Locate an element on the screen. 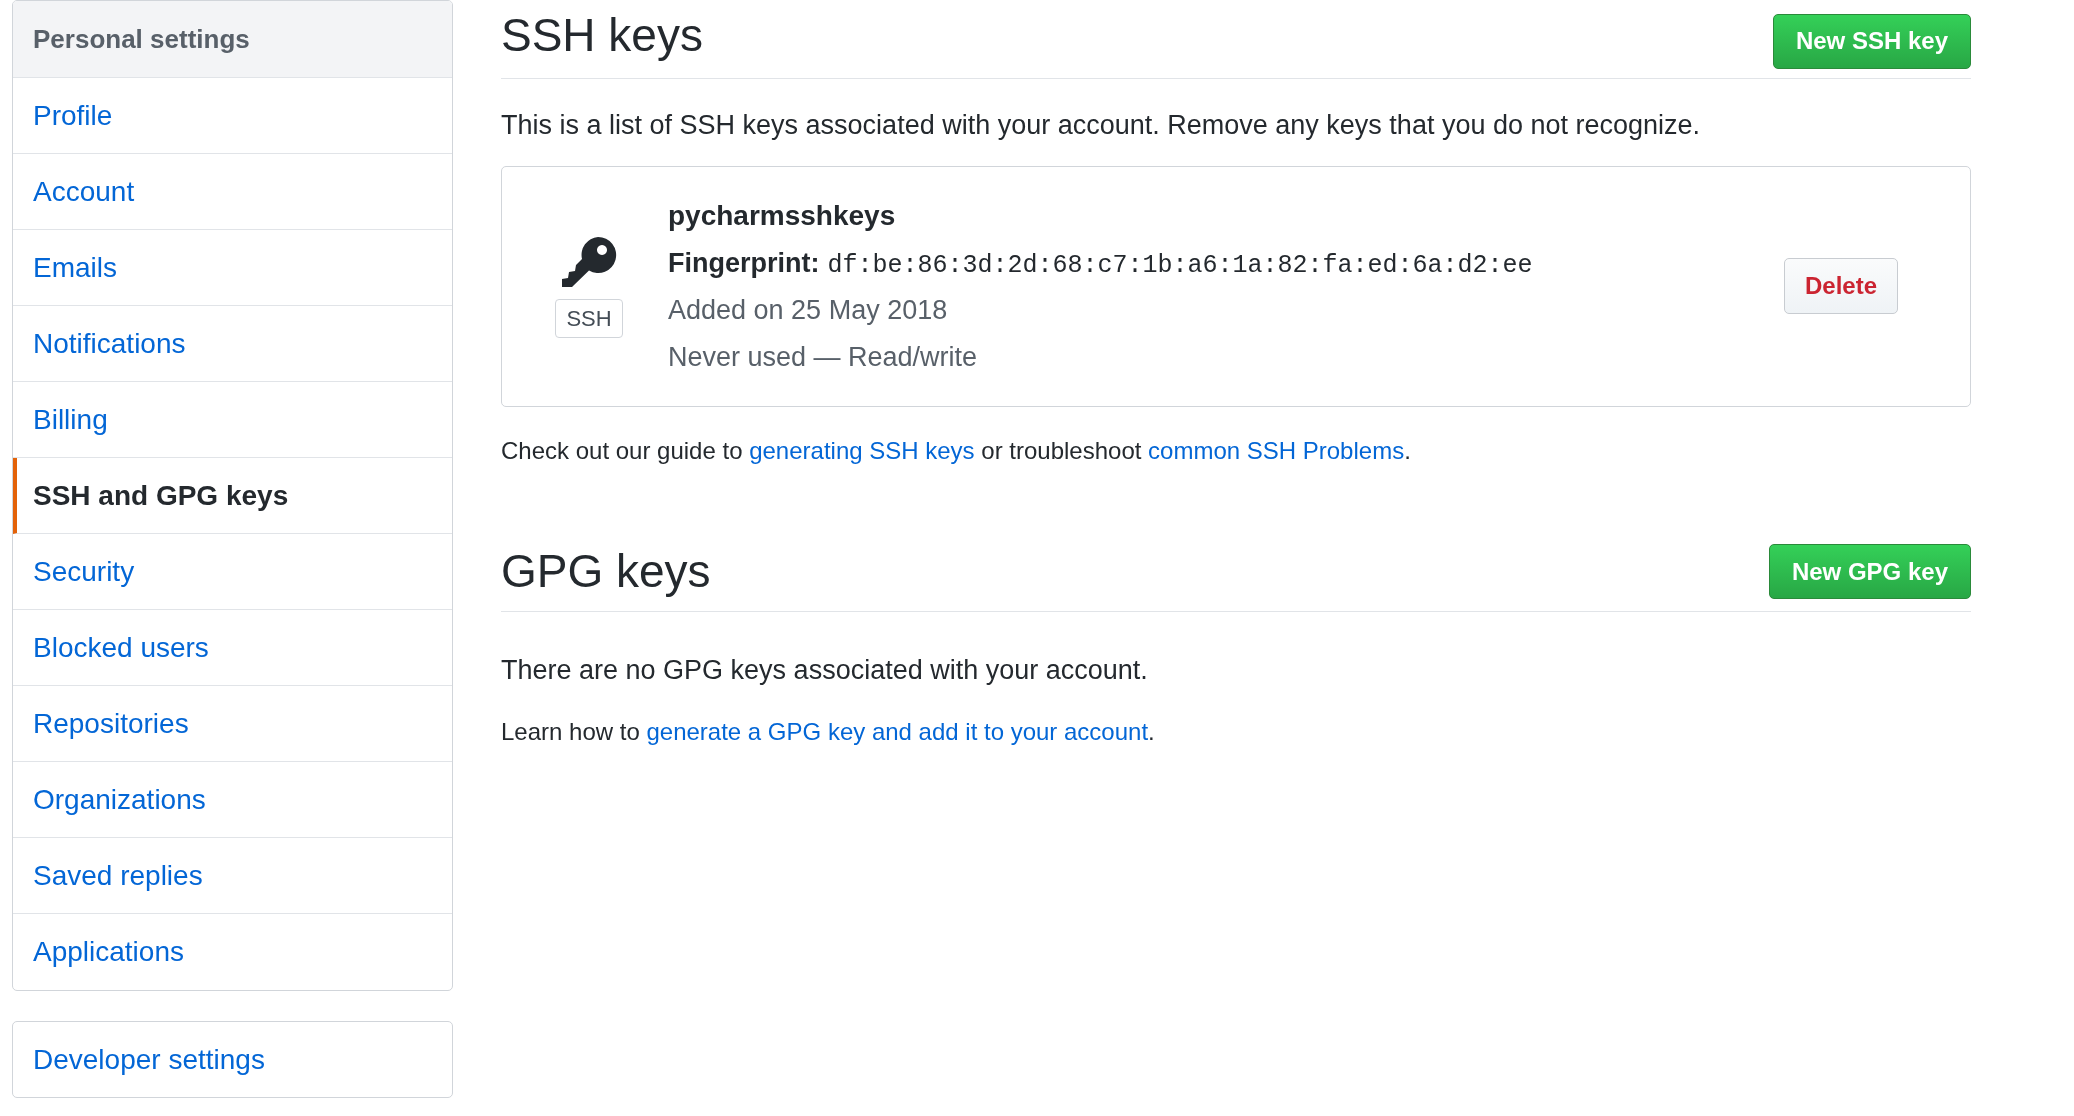 Image resolution: width=2074 pixels, height=1116 pixels. link: generate a GPG key and add it to your account is located at coordinates (897, 731).